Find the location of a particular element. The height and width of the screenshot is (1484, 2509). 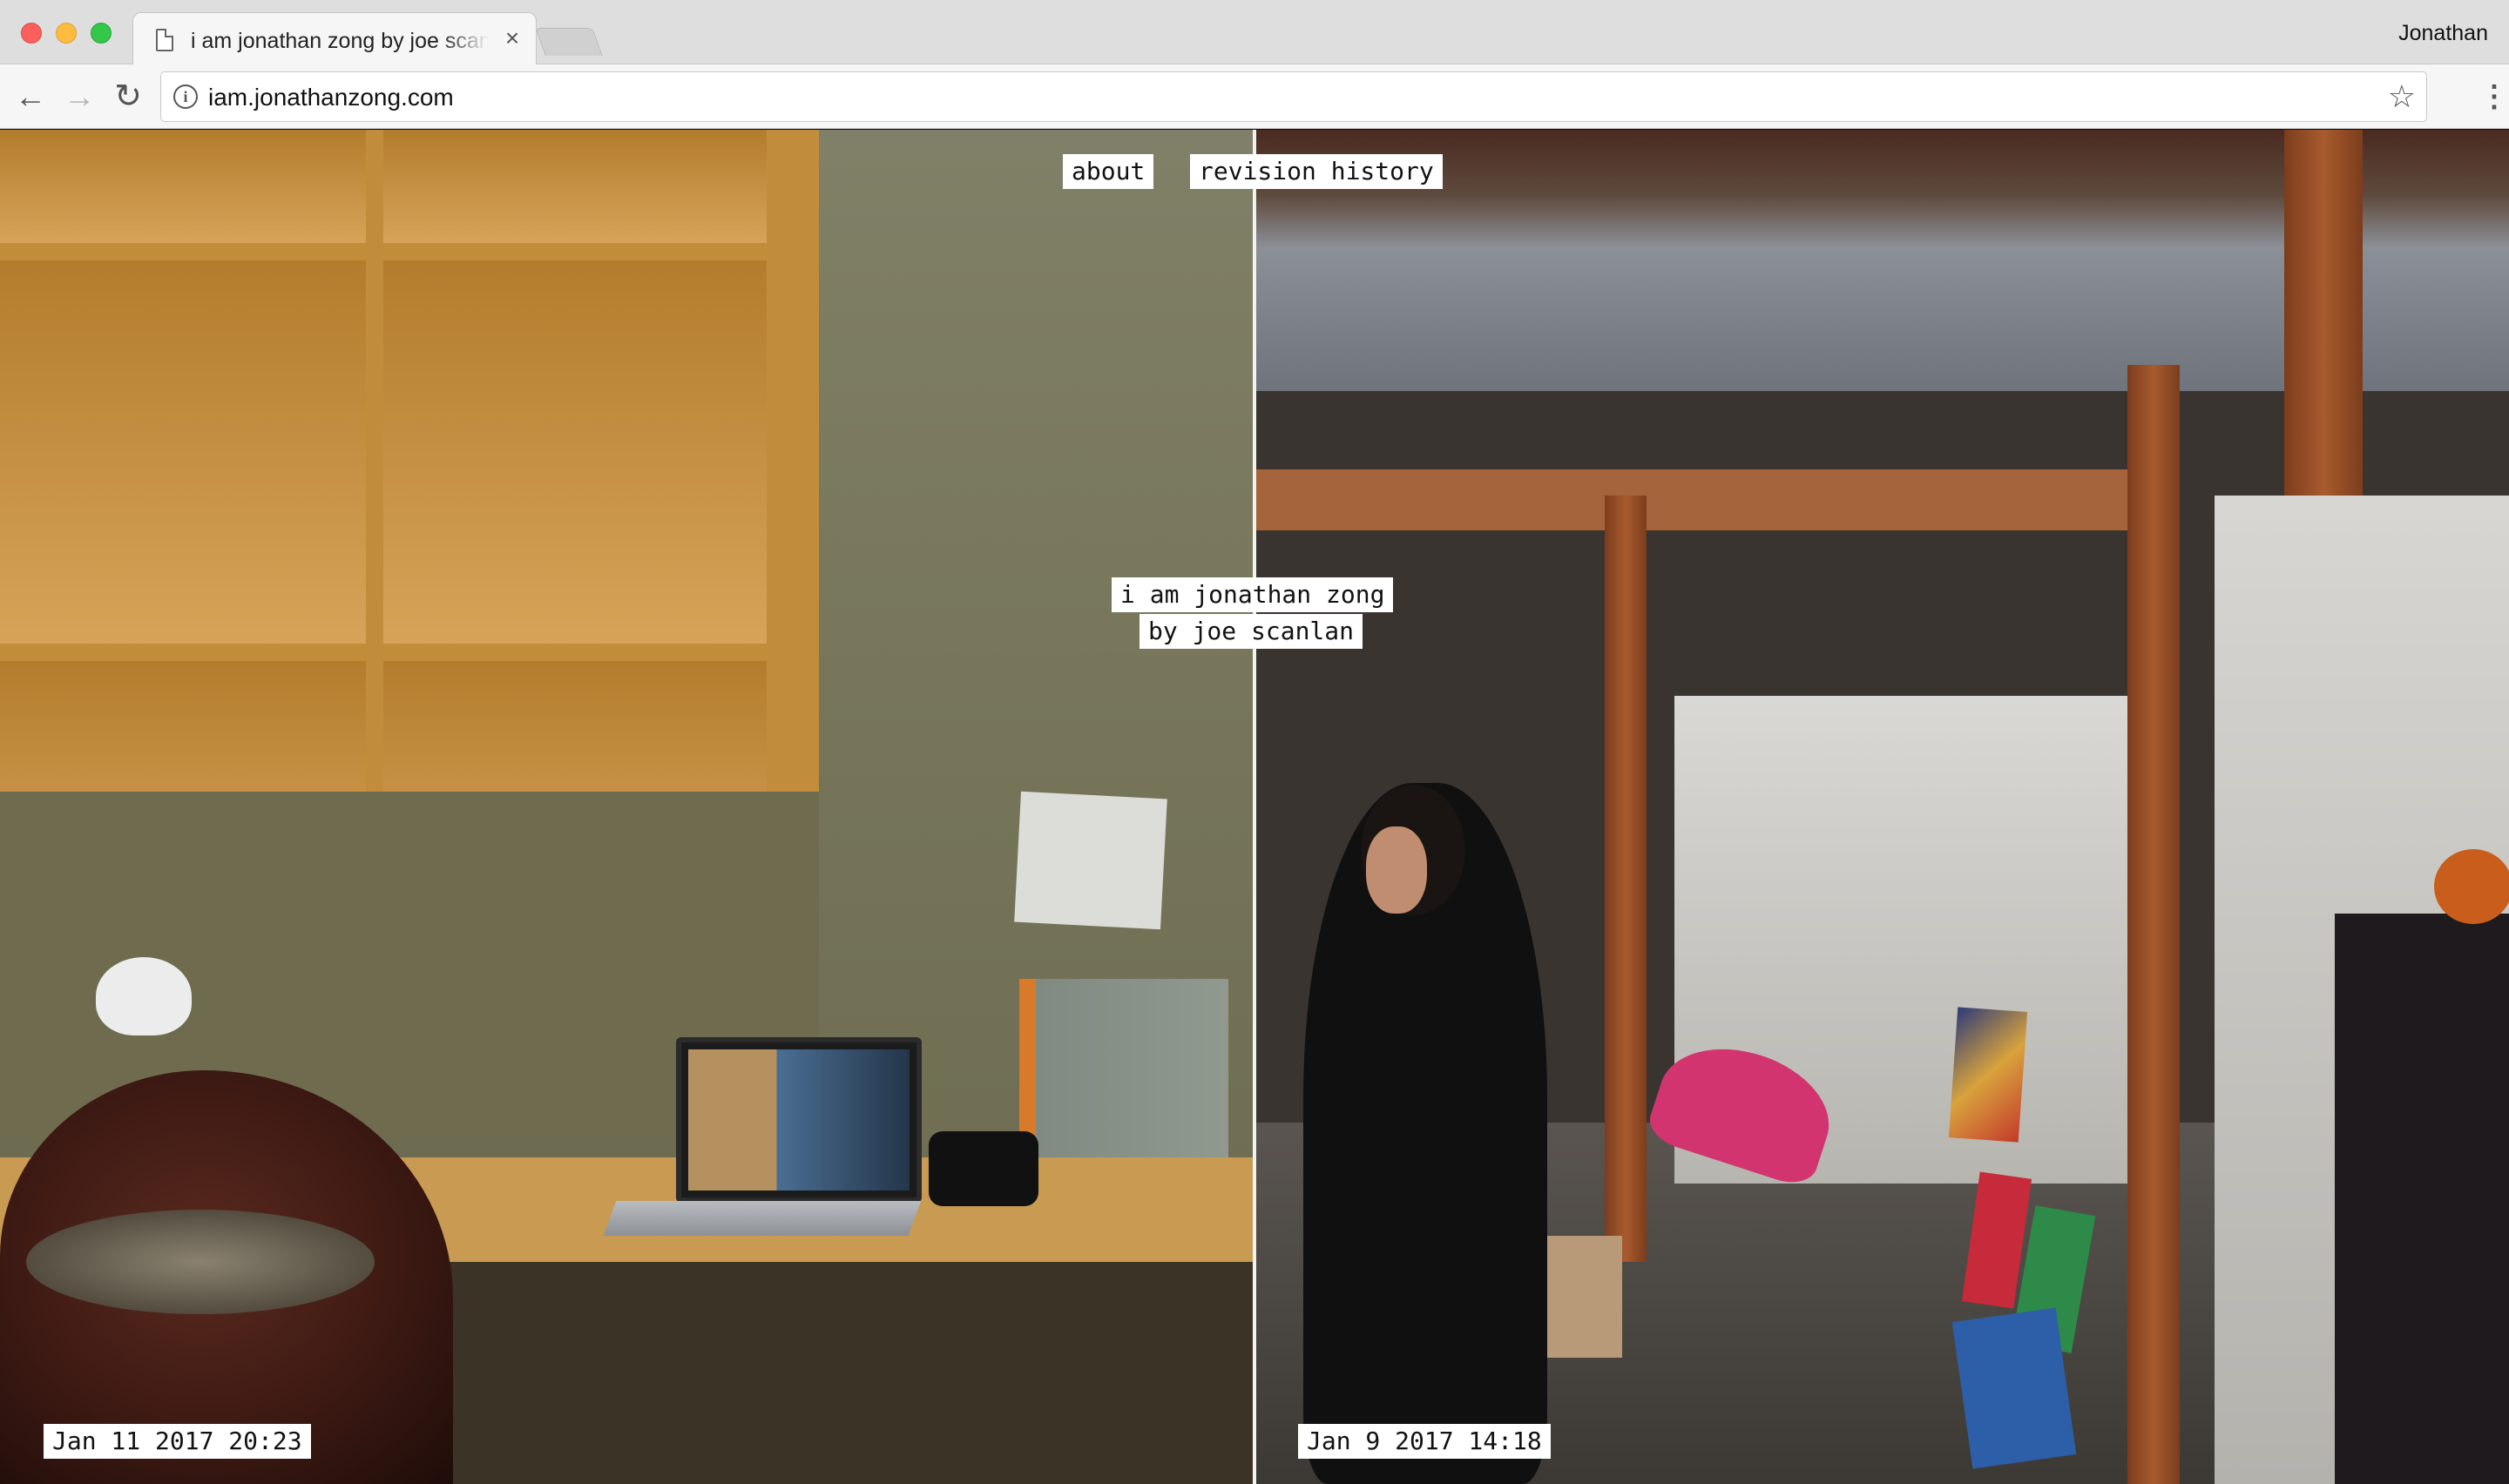

browser-tab-active: i am jonathan zong by joe scanlan × is located at coordinates (334, 38).